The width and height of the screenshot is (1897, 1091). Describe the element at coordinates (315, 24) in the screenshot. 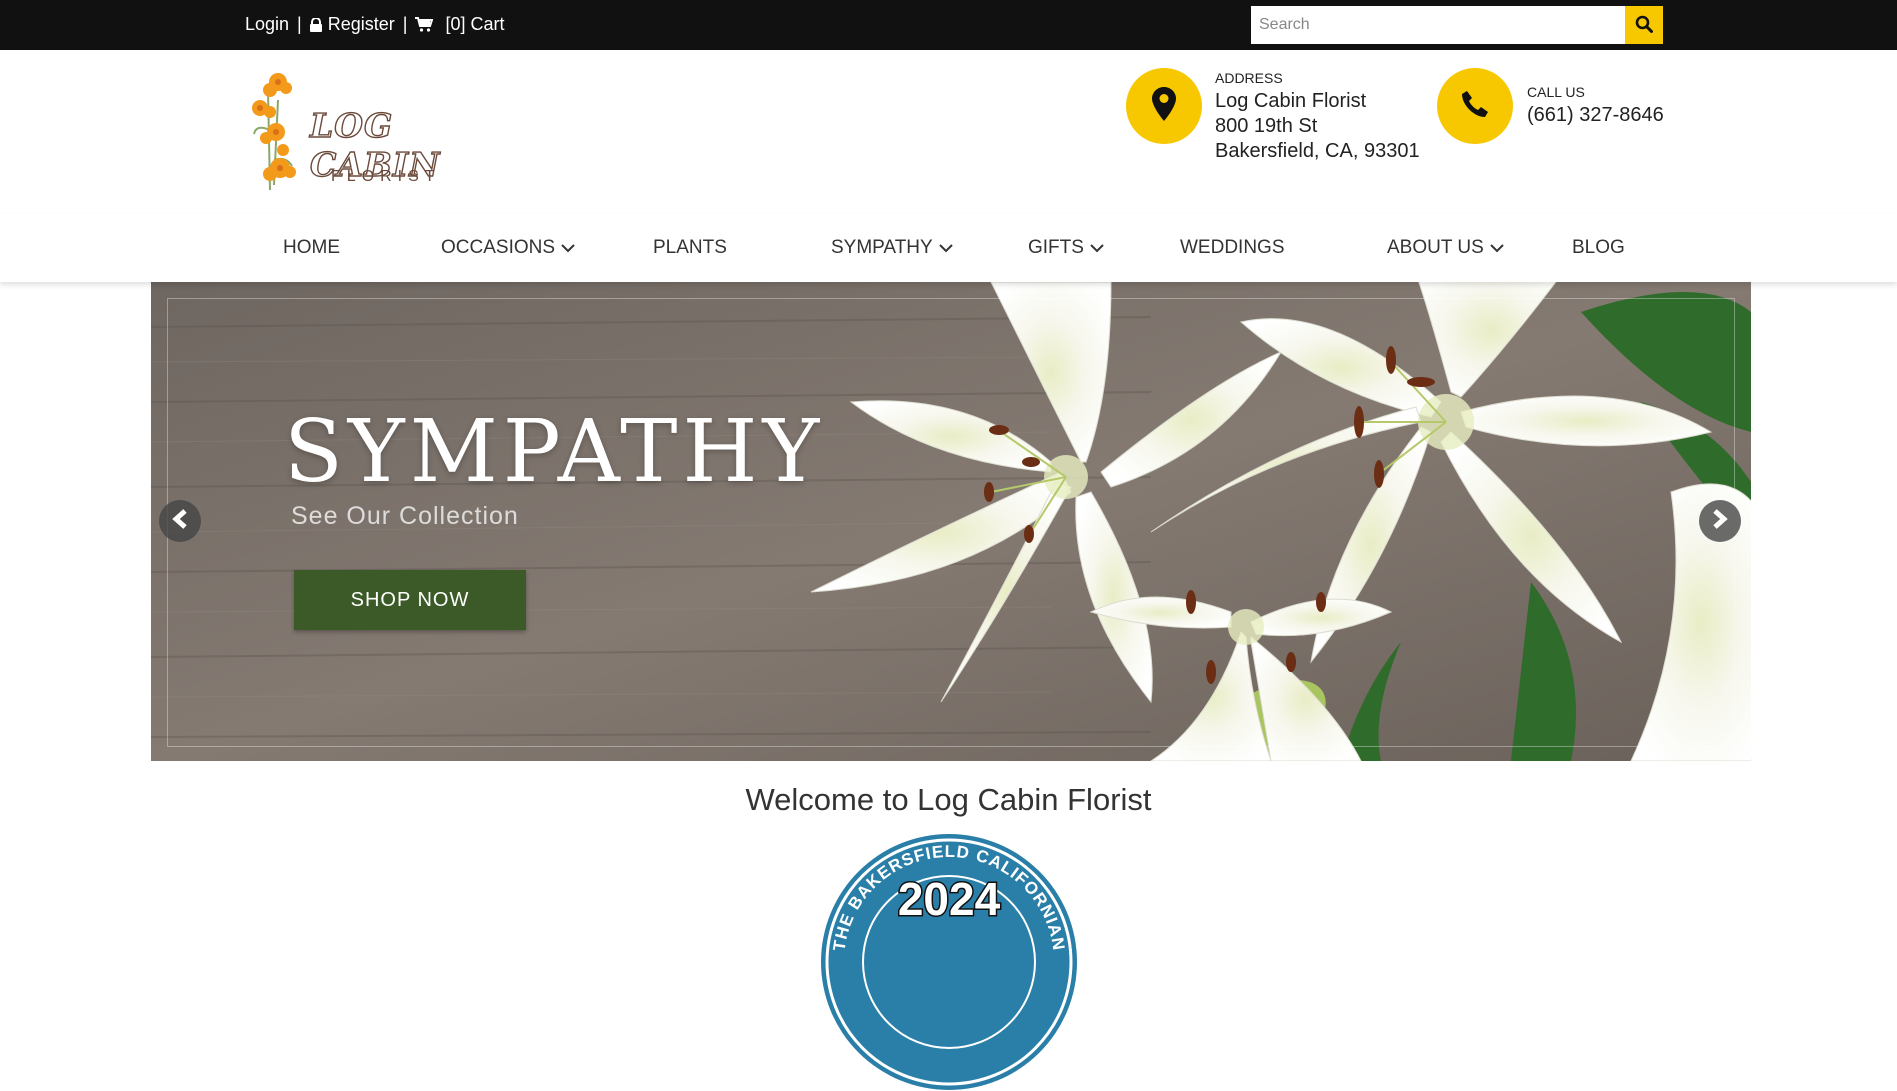

I see `lock-icon` at that location.